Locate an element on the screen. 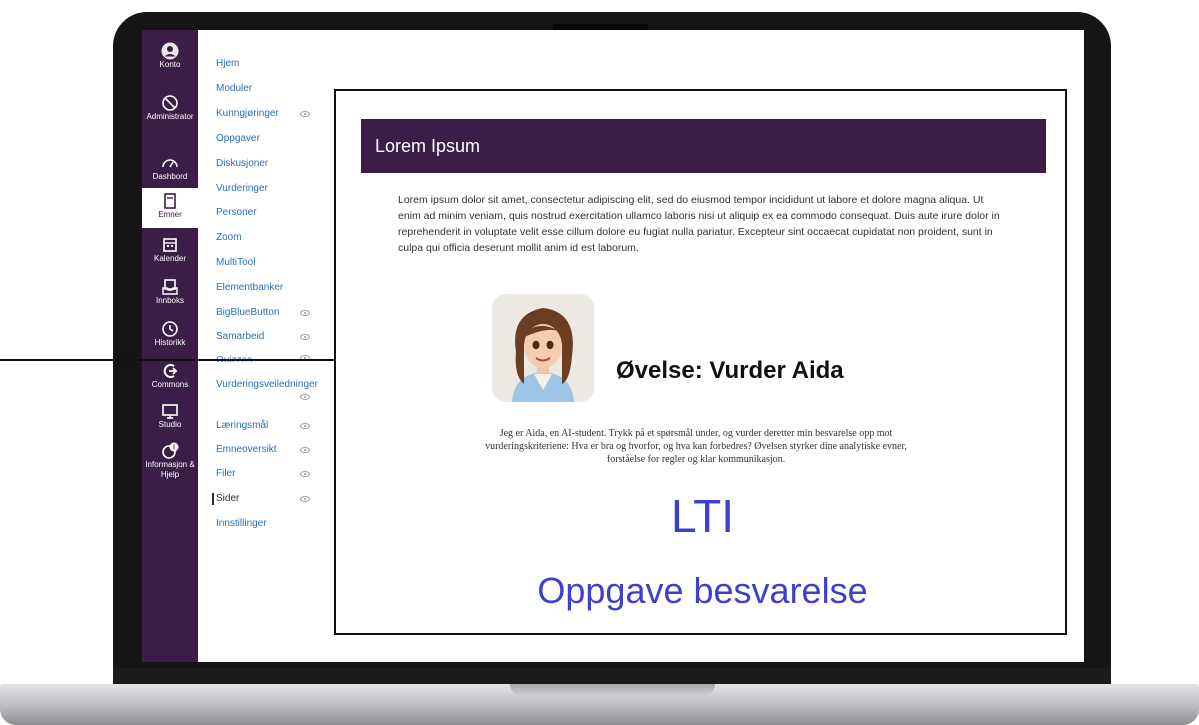 The height and width of the screenshot is (725, 1199). courses-icon is located at coordinates (170, 201).